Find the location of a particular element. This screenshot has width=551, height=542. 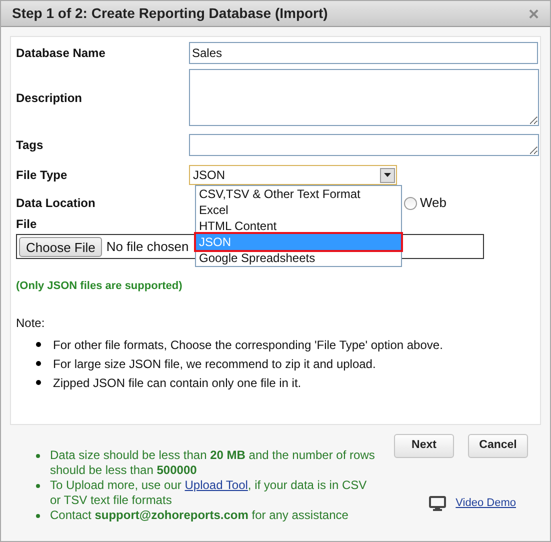

field-label: Tags is located at coordinates (29, 145).